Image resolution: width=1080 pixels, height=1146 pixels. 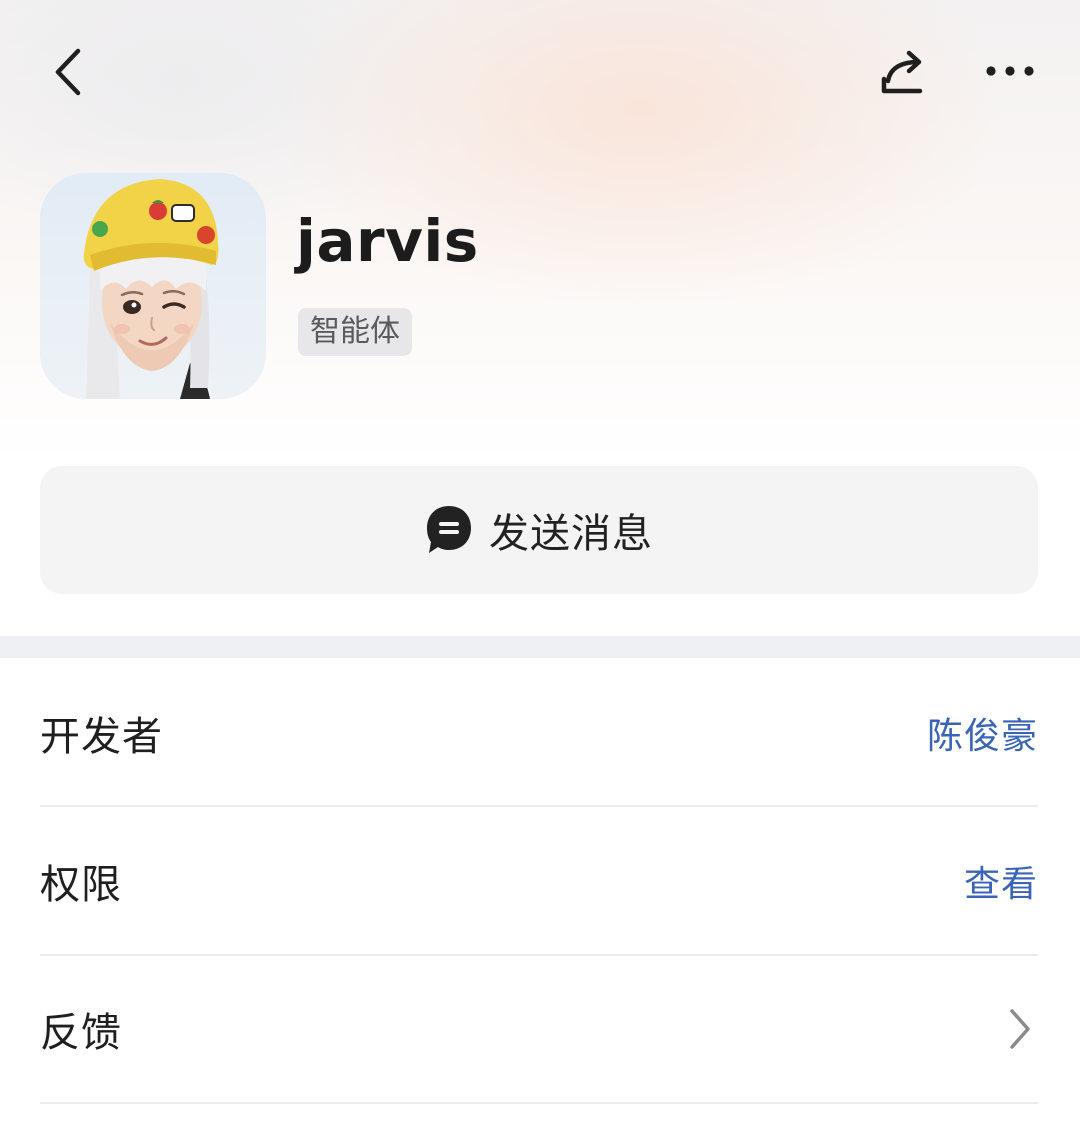 I want to click on developer-link: 陈俊豪, so click(x=982, y=733).